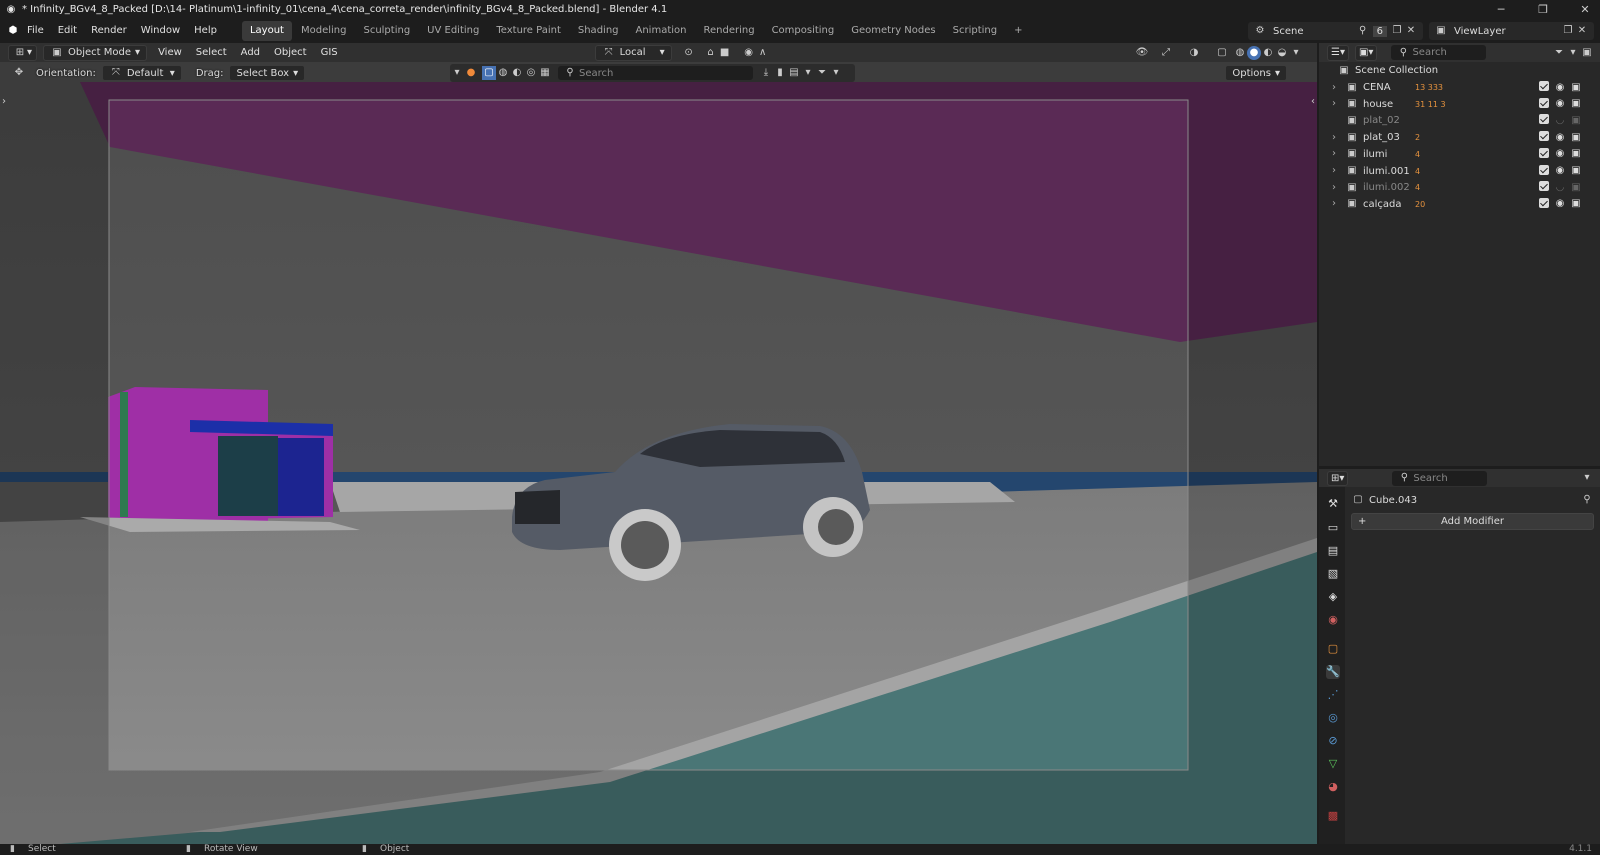 The height and width of the screenshot is (855, 1600). I want to click on scene-collection-row: ▣ Scene Collection, so click(1459, 70).